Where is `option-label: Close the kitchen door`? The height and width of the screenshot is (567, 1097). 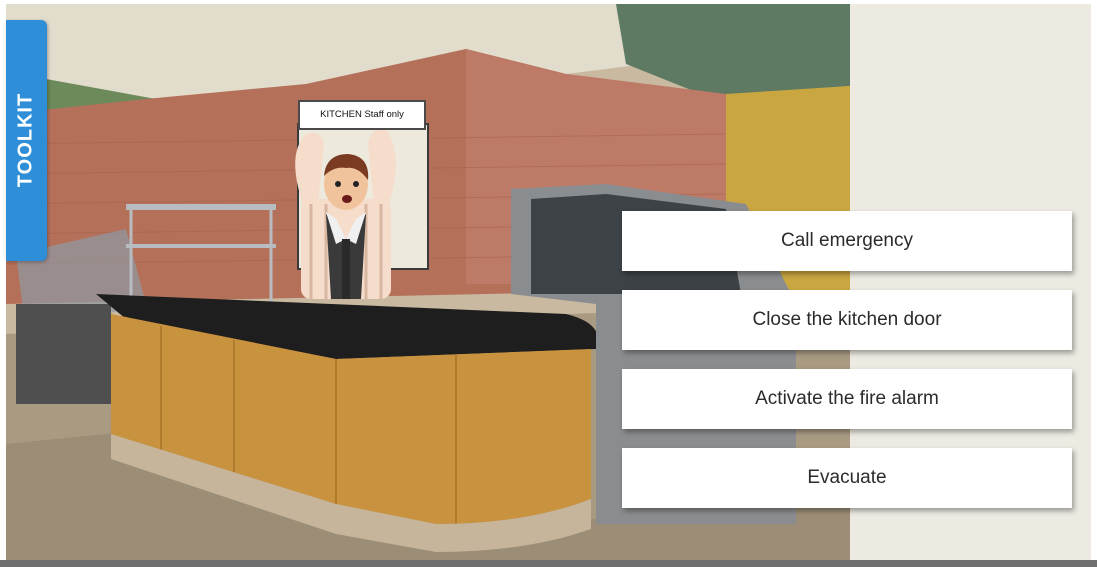 option-label: Close the kitchen door is located at coordinates (847, 319).